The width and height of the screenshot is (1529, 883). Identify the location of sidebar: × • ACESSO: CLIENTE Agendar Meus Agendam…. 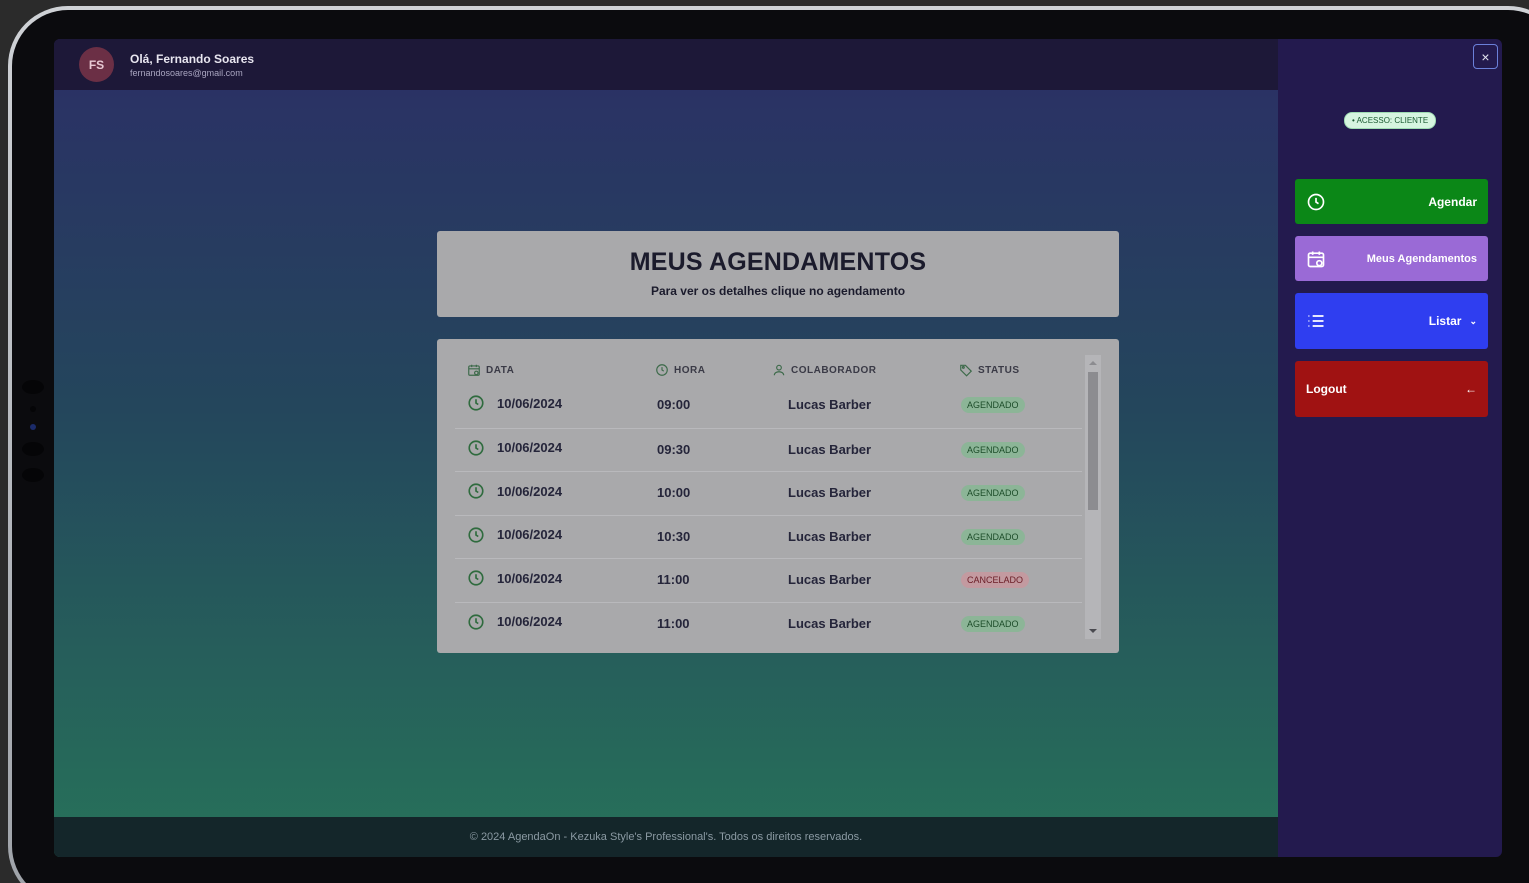
(1390, 448).